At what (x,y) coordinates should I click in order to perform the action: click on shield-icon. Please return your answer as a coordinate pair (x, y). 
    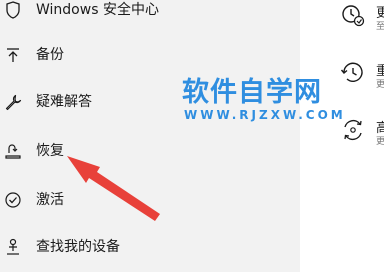
    Looking at the image, I should click on (13, 10).